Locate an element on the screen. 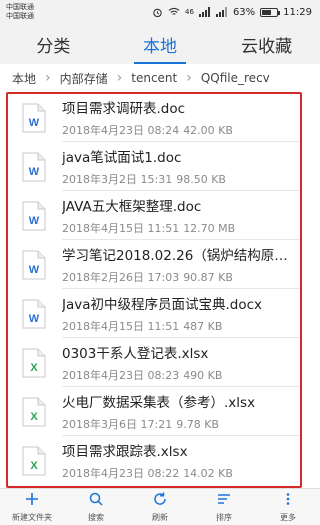  file-date: 2018年4月23日 08:23 is located at coordinates (121, 375).